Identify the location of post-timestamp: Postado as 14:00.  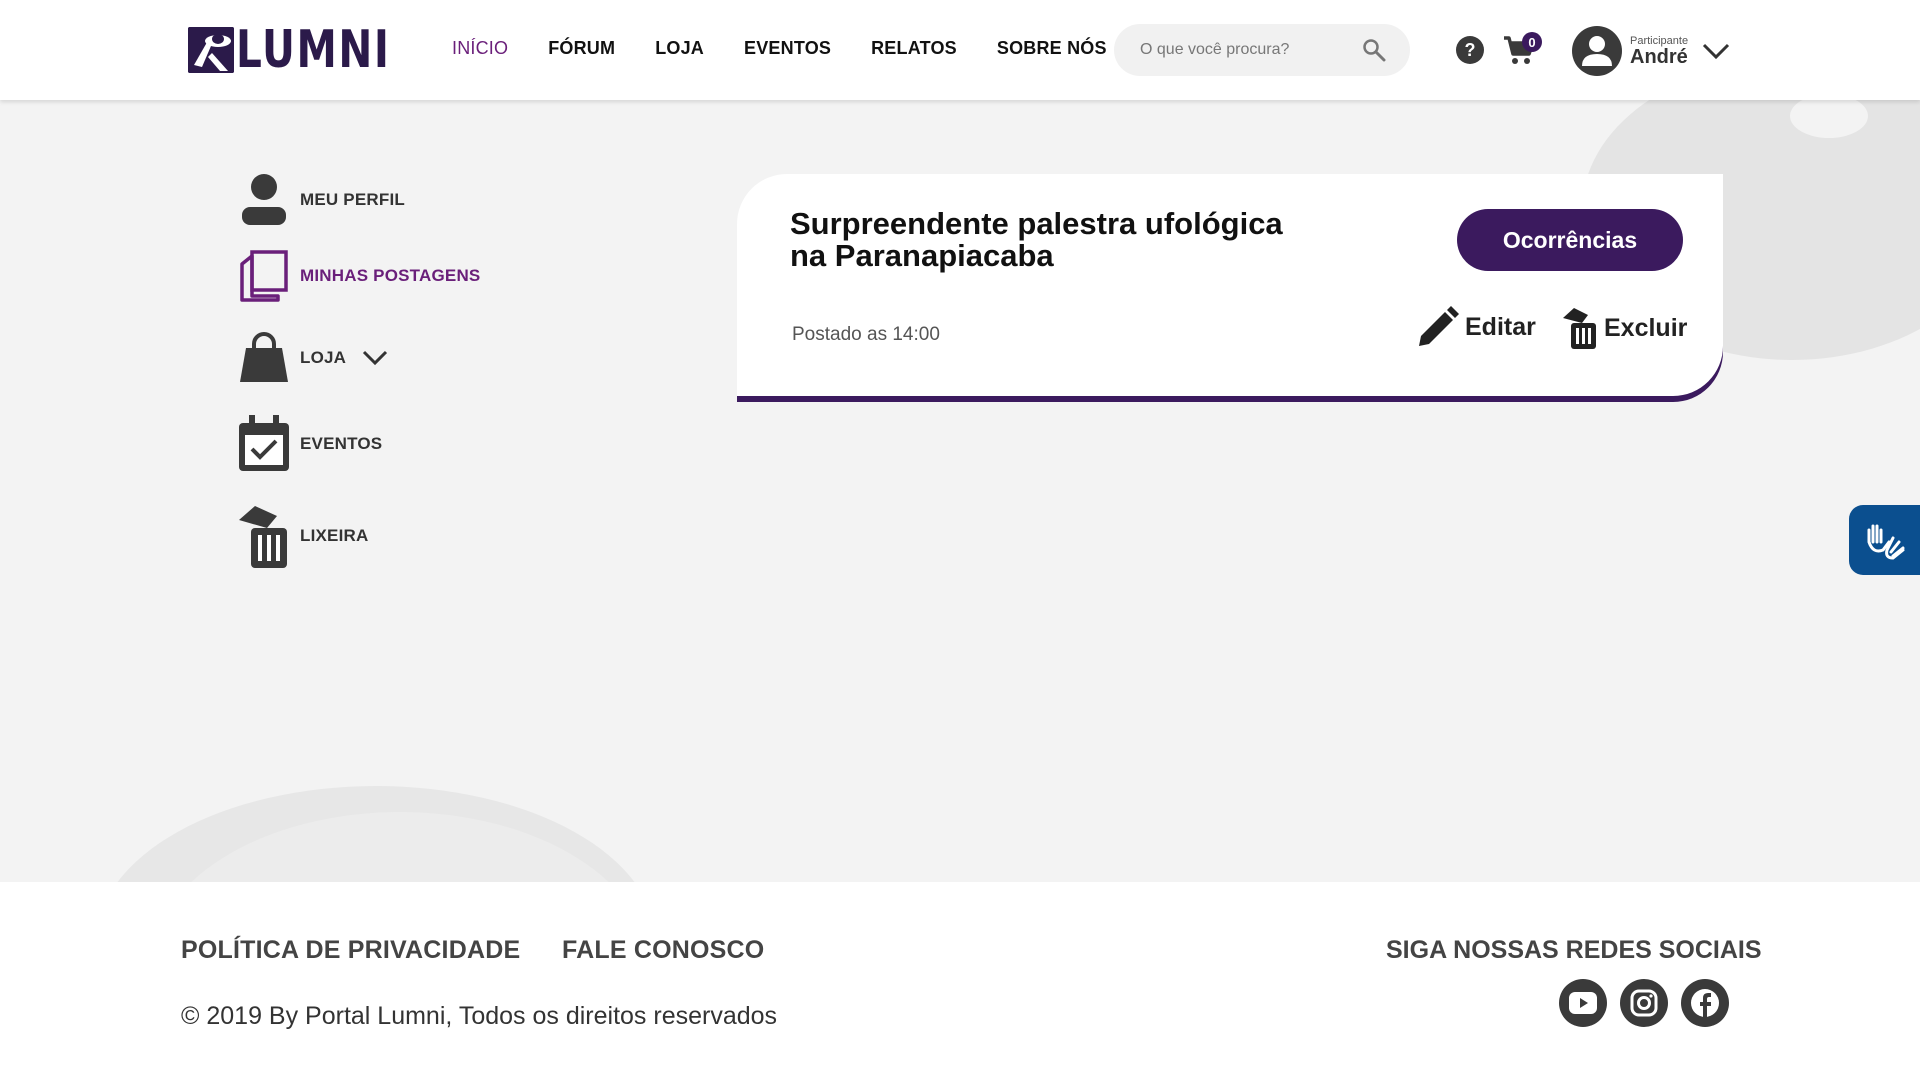
(866, 334).